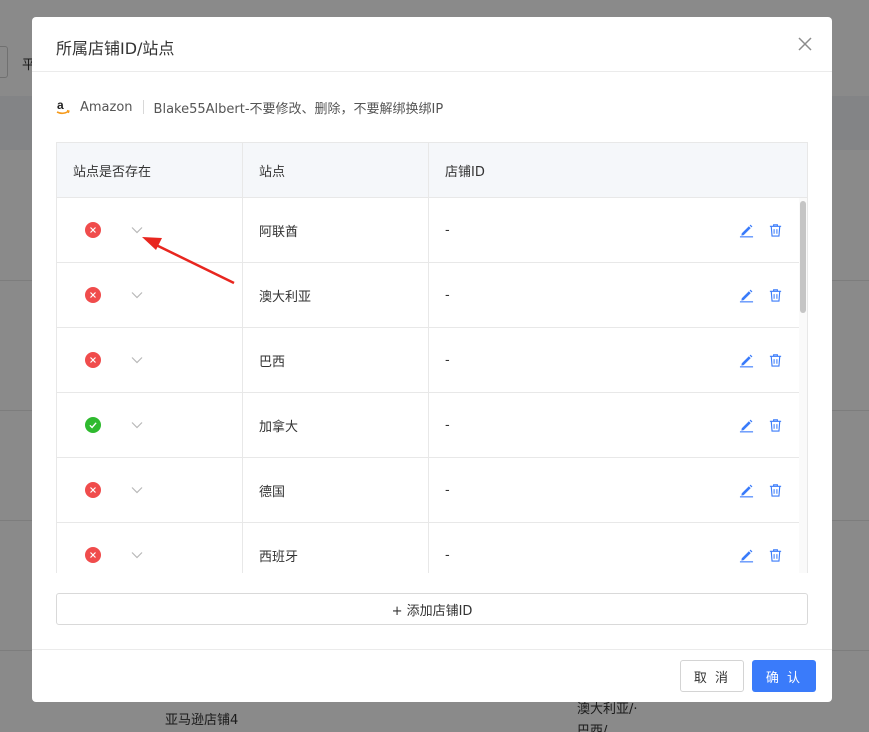 Image resolution: width=869 pixels, height=732 pixels. I want to click on site-cell: 德国, so click(336, 490).